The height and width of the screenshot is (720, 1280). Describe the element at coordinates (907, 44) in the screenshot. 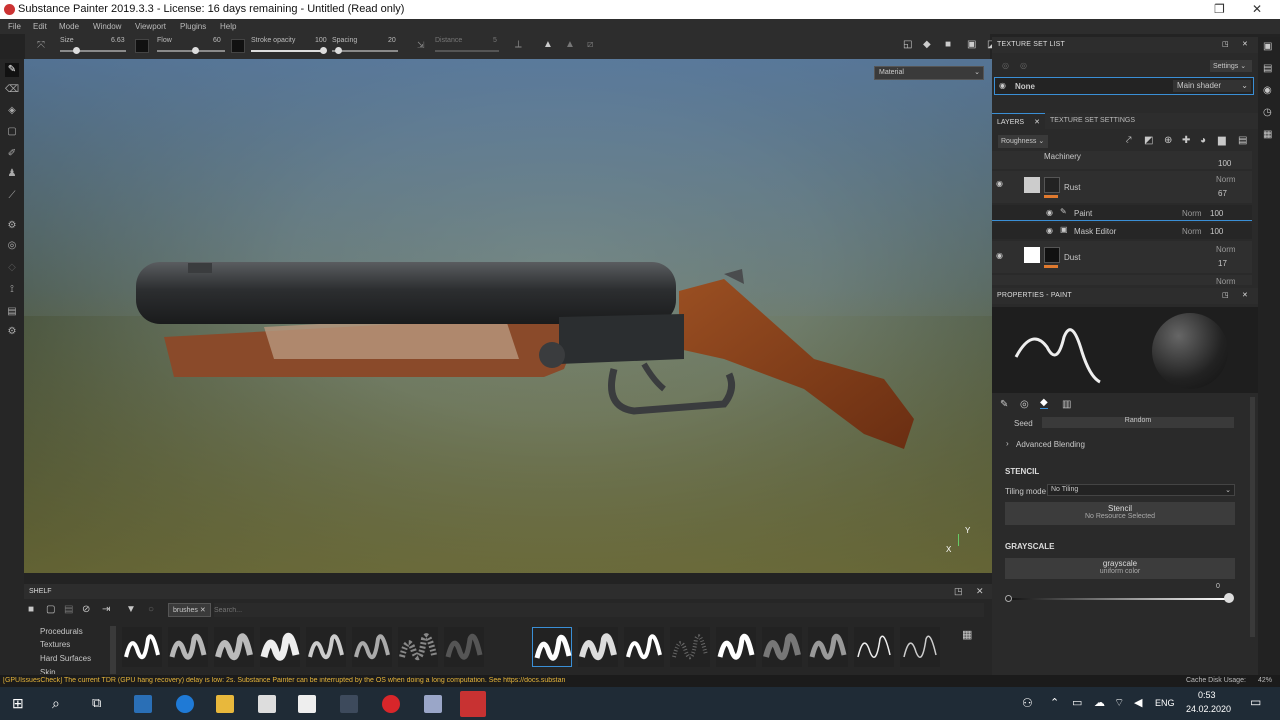

I see `viewport-2d-icon: ◱` at that location.